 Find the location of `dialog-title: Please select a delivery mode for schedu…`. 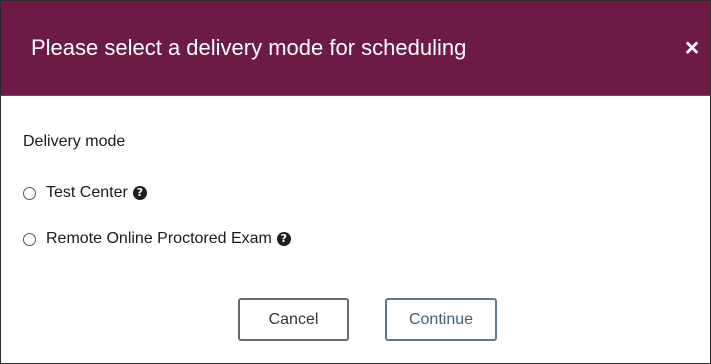

dialog-title: Please select a delivery mode for schedu… is located at coordinates (249, 47).